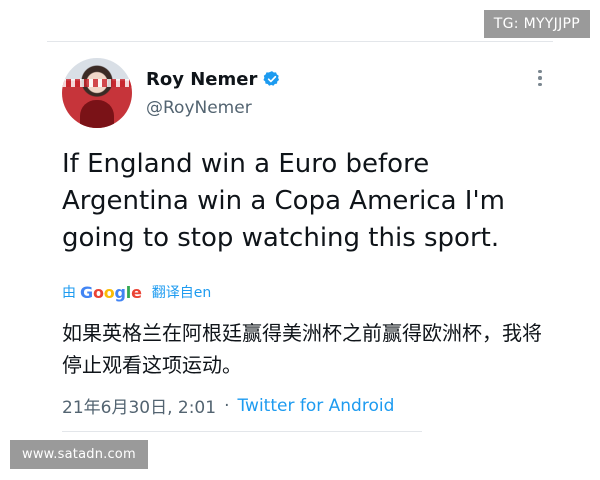 This screenshot has height=480, width=600. What do you see at coordinates (242, 431) in the screenshot?
I see `bottom-divider` at bounding box center [242, 431].